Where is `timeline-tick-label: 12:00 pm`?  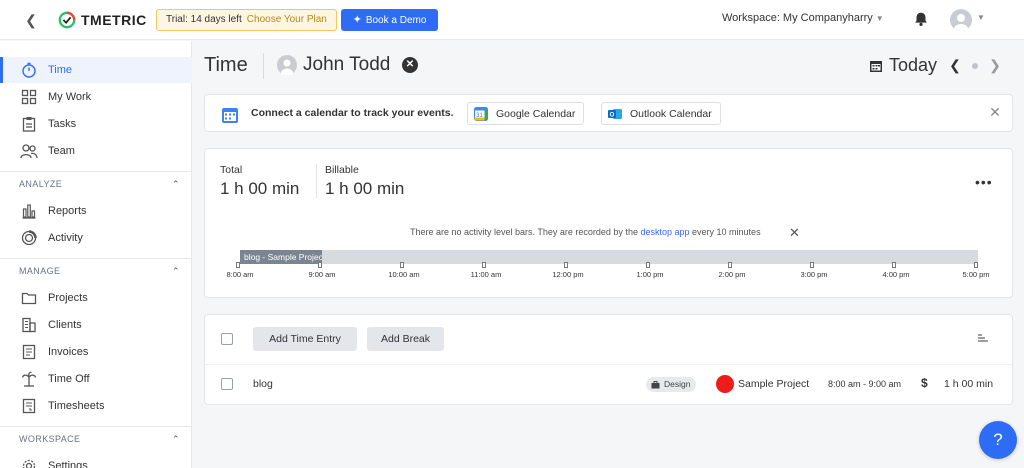
timeline-tick-label: 12:00 pm is located at coordinates (568, 274).